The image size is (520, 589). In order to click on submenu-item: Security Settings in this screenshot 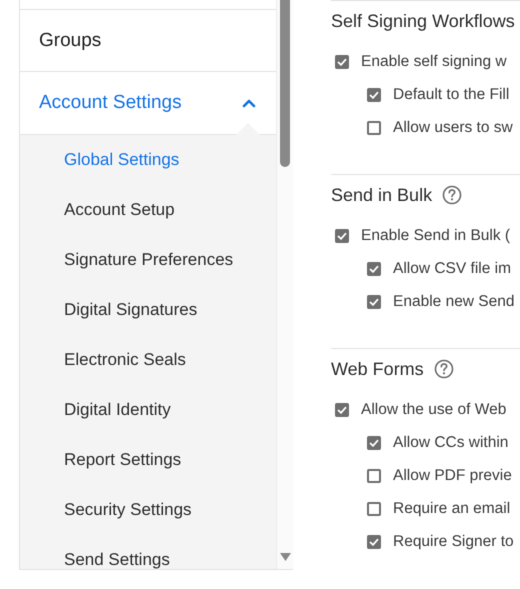, I will do `click(148, 510)`.